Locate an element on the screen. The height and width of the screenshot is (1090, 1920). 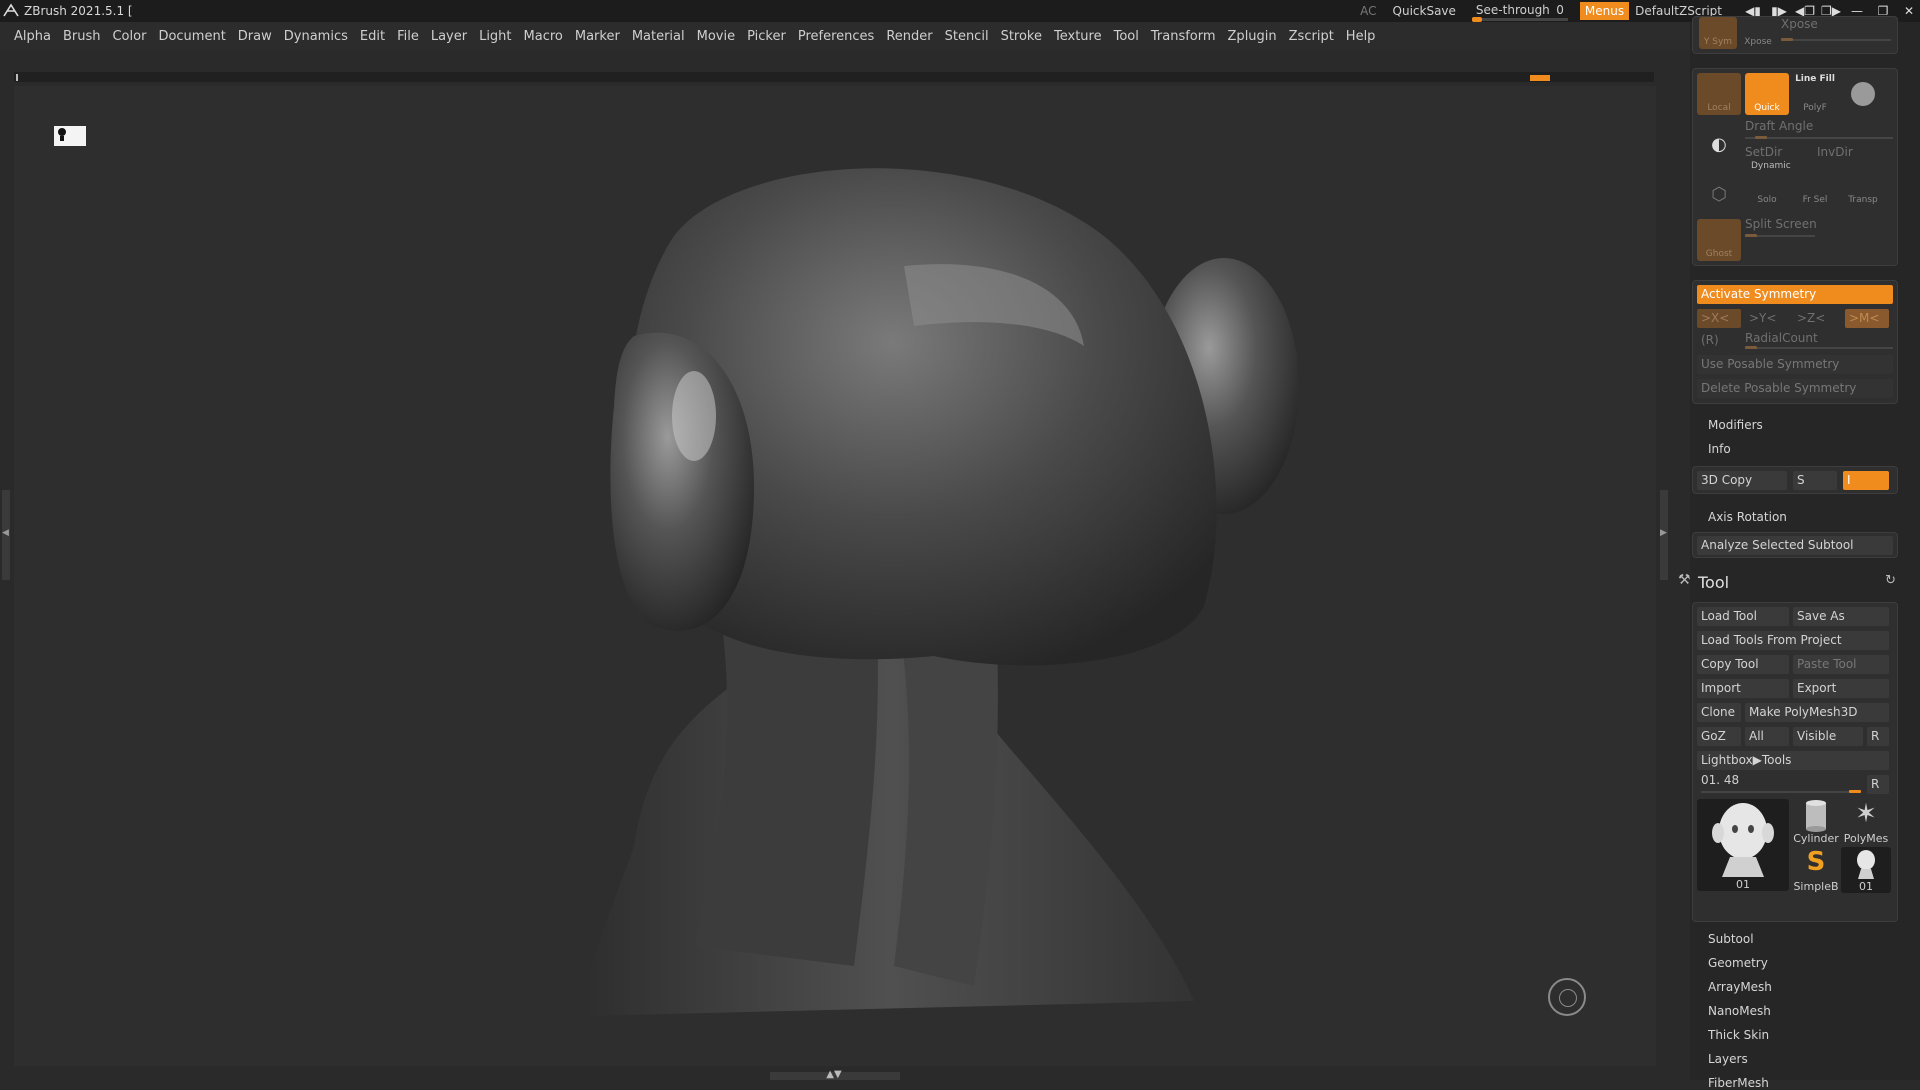
subtool-section: Subtool is located at coordinates (1731, 939).